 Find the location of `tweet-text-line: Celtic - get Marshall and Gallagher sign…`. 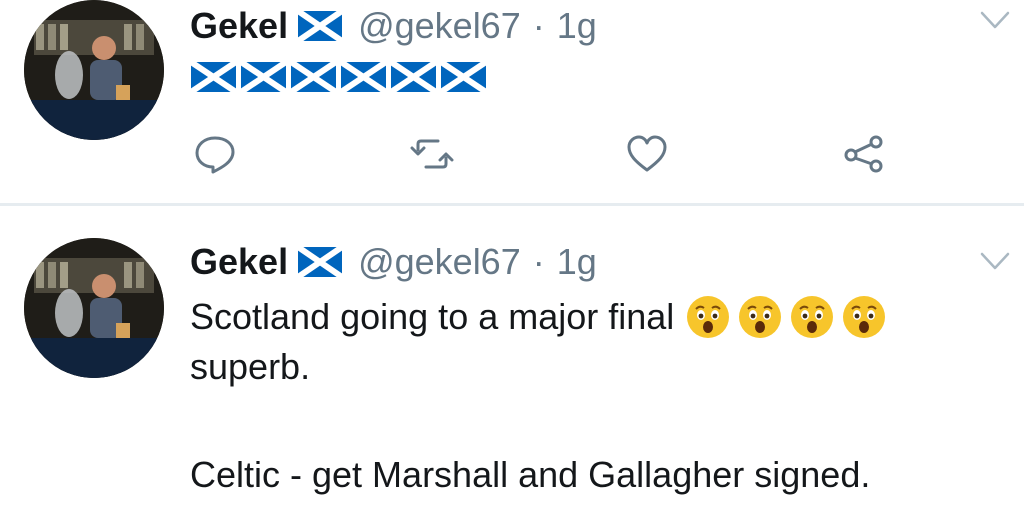

tweet-text-line: Celtic - get Marshall and Gallagher sign… is located at coordinates (530, 474).